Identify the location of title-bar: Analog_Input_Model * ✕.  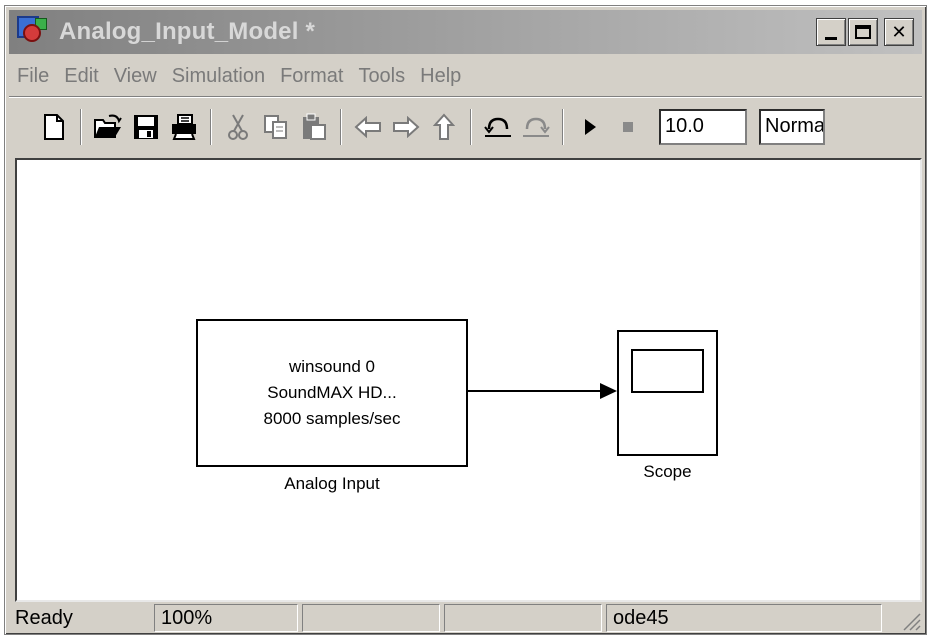
(465, 32).